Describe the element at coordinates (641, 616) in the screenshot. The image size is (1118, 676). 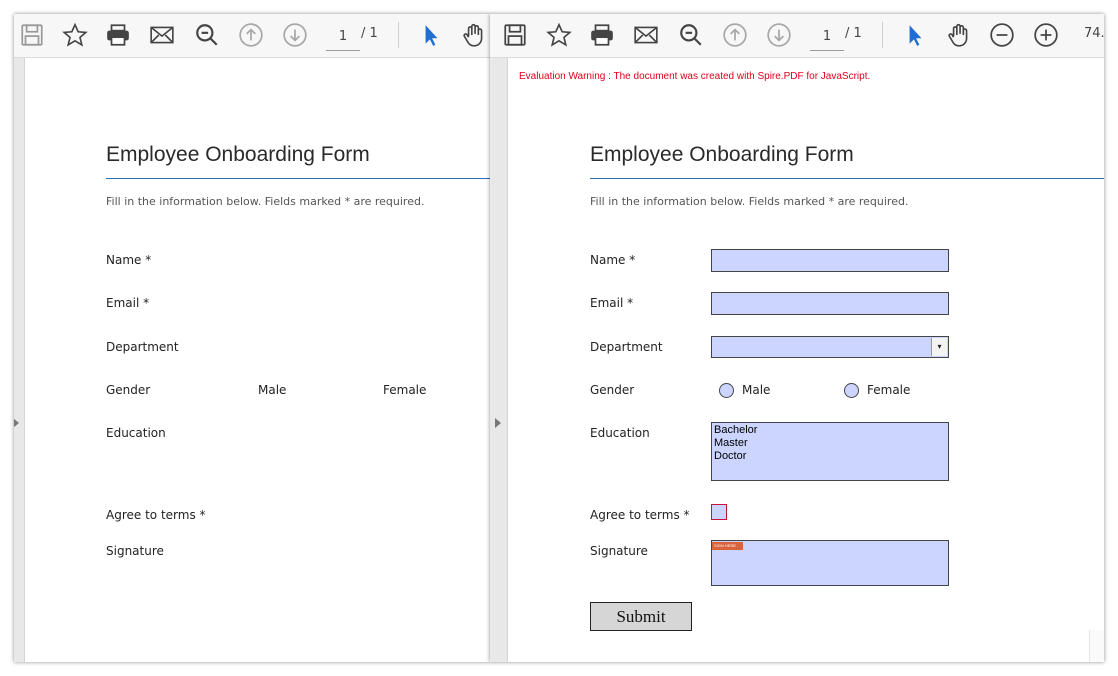
I see `submit-button: Submit` at that location.